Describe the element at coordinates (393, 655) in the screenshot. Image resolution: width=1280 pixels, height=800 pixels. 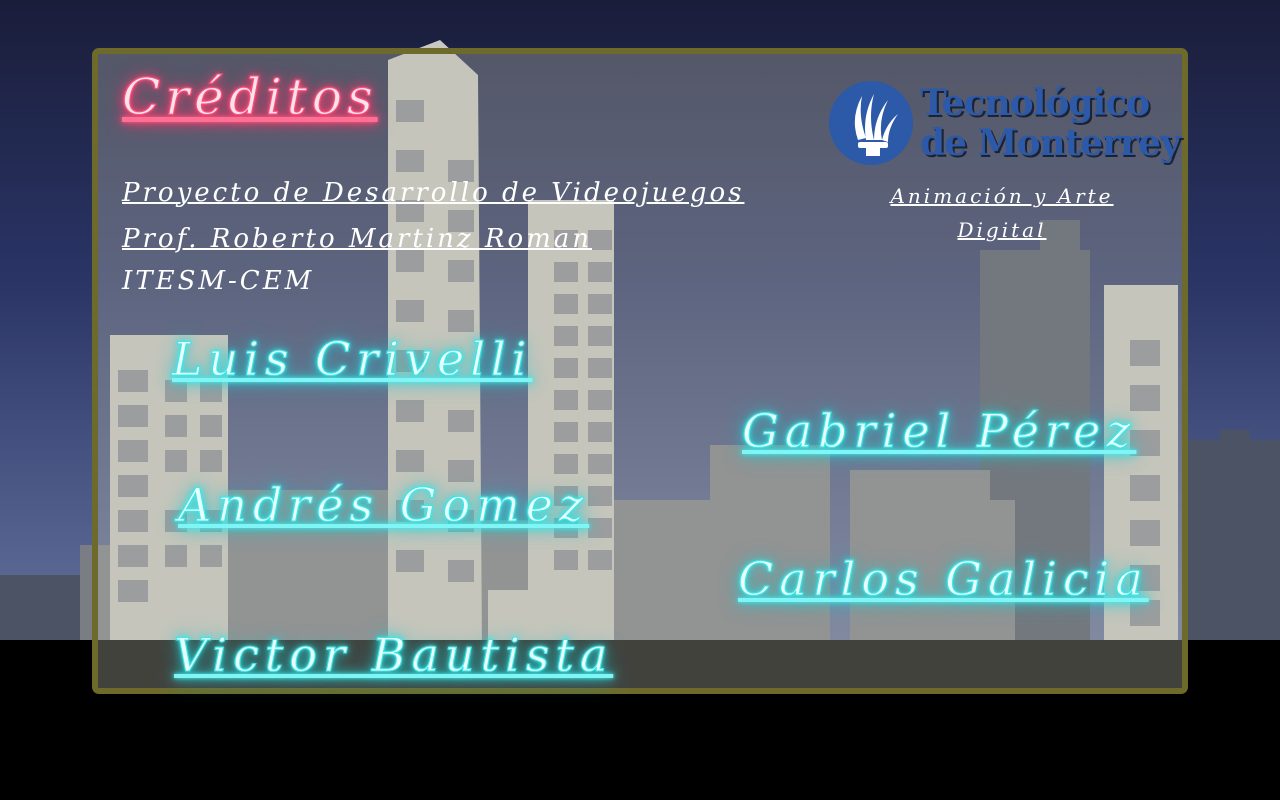
I see `team-member-name: Victor Bautista` at that location.